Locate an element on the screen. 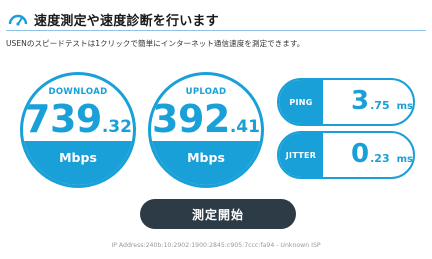 The height and width of the screenshot is (259, 432). download-value: 739.32 is located at coordinates (78, 119).